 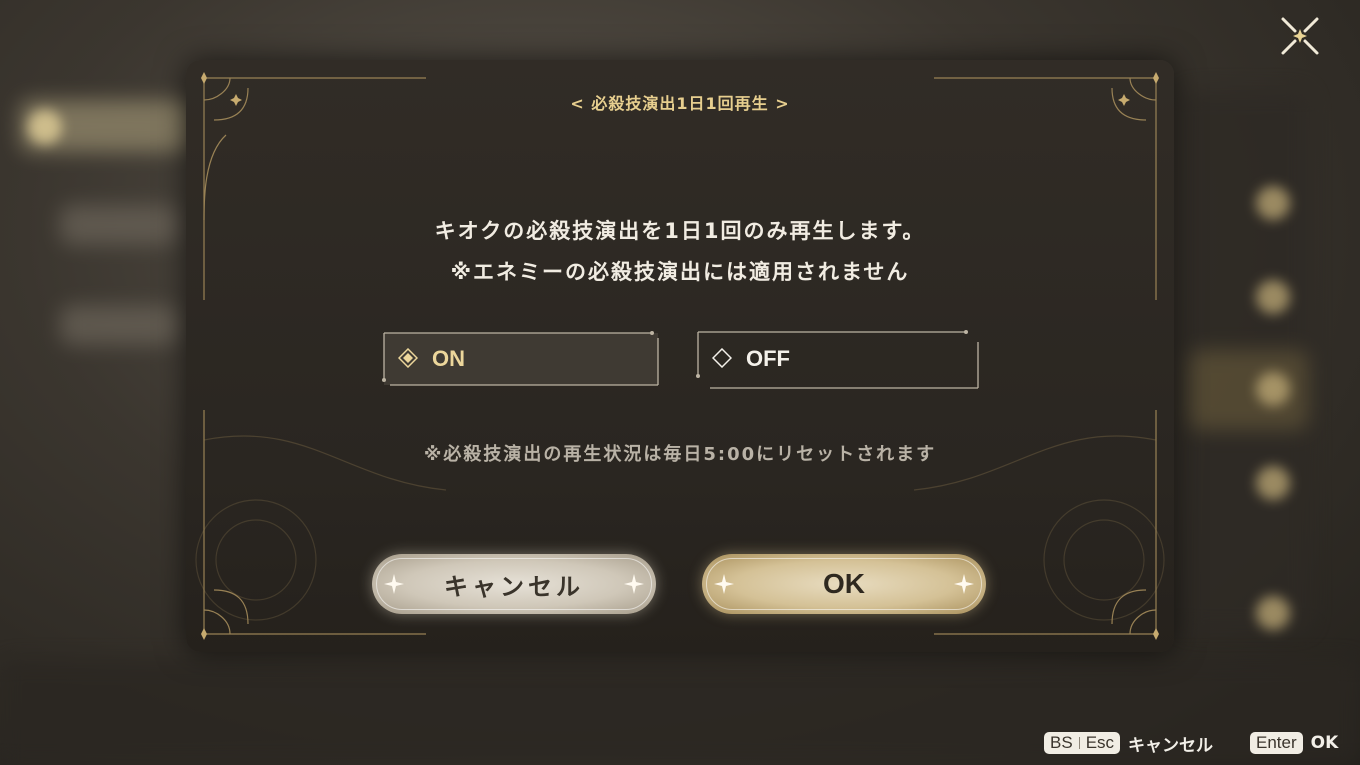 What do you see at coordinates (680, 103) in the screenshot?
I see `dialog-title: < 必殺技演出1日1回再生 >` at bounding box center [680, 103].